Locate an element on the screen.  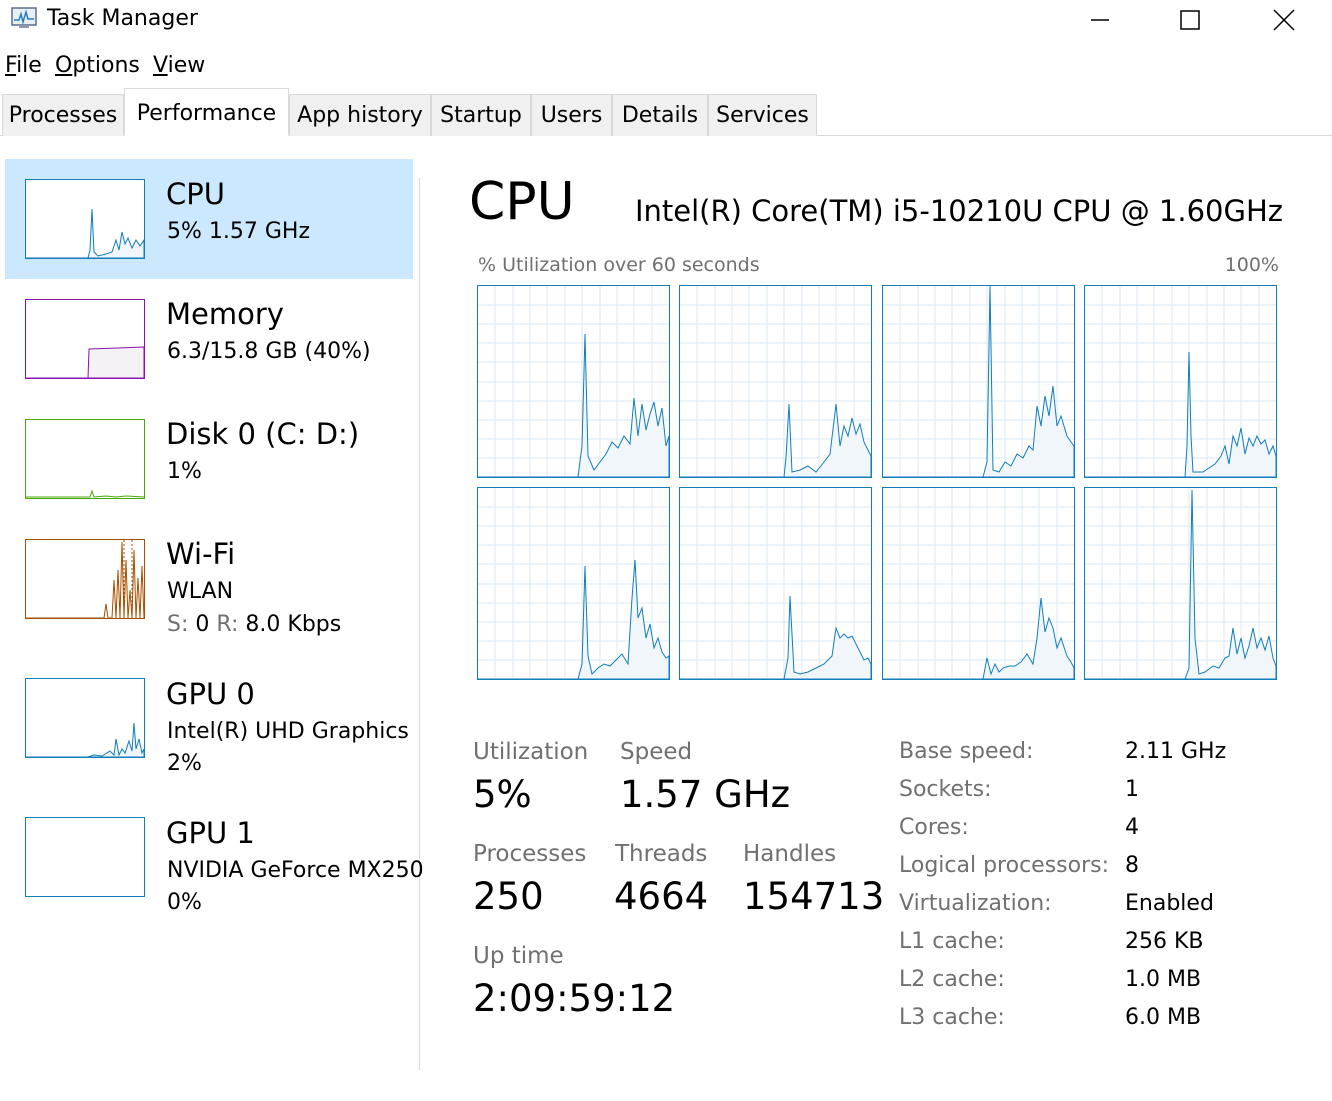
minimize-icon is located at coordinates (1100, 20).